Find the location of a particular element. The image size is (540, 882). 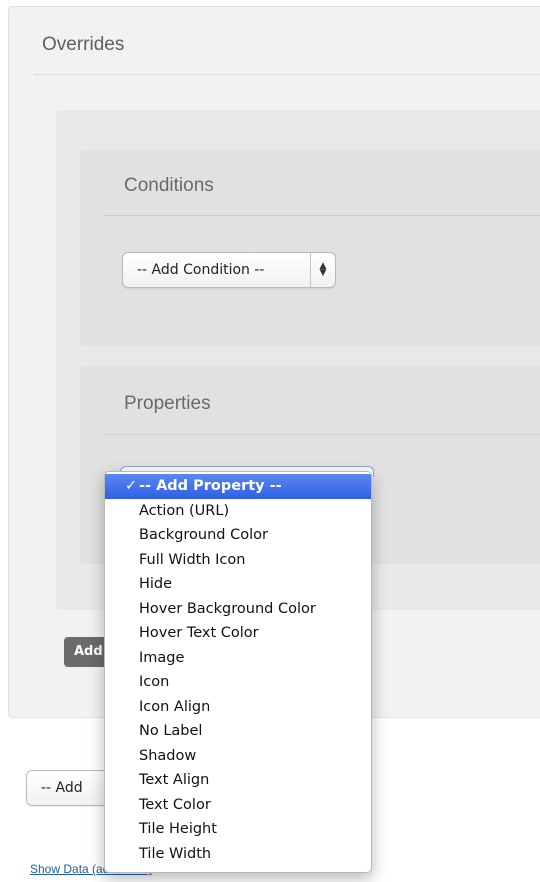

dropdown-item-text-color: Text Color is located at coordinates (238, 805).